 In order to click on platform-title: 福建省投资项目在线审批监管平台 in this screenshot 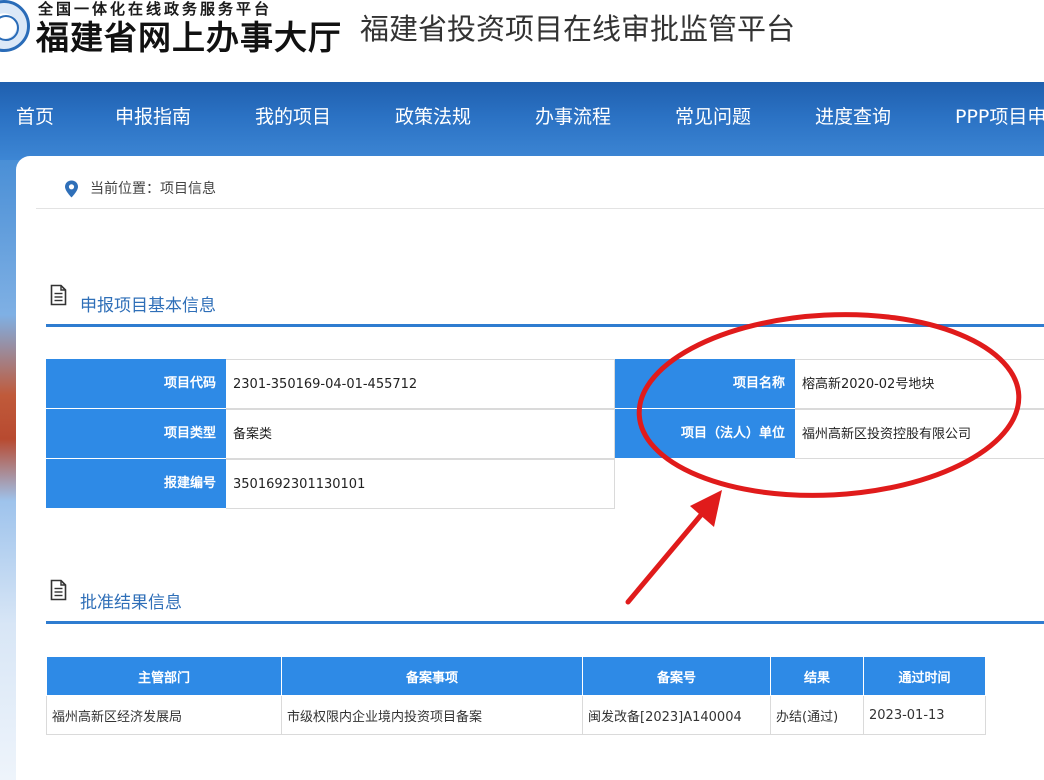, I will do `click(578, 29)`.